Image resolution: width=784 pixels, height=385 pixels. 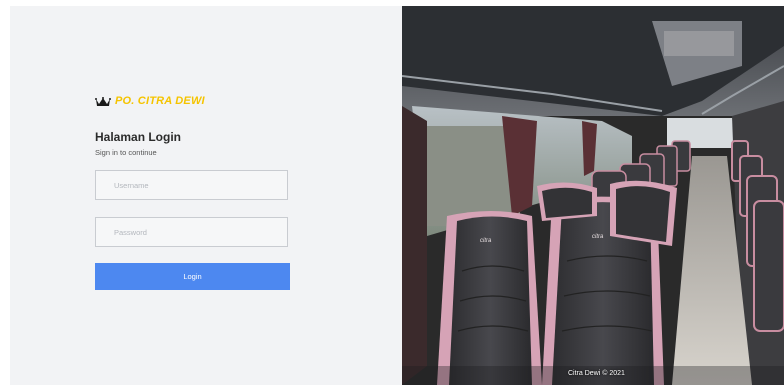 I want to click on crown-icon, so click(x=103, y=101).